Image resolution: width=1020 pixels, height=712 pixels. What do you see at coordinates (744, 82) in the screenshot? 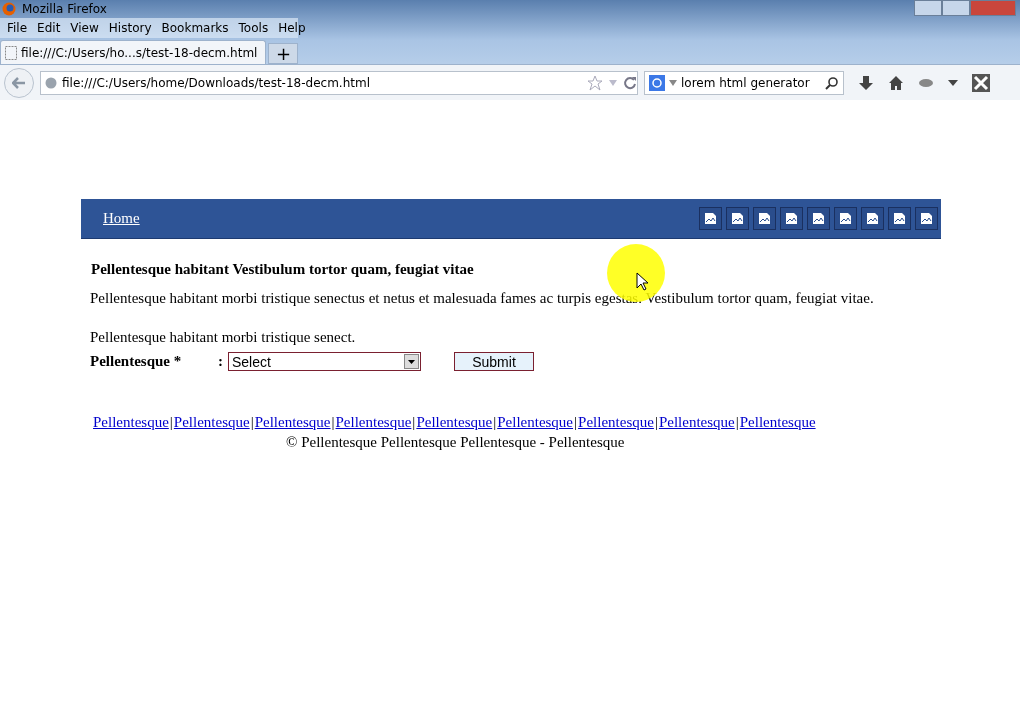
I see `search-field: lorem html generator` at bounding box center [744, 82].